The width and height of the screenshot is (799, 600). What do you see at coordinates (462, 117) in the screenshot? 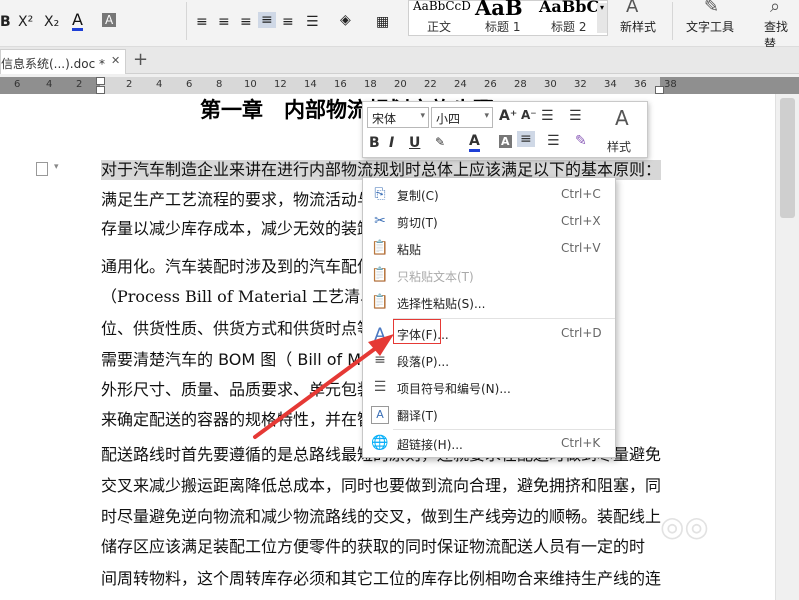
I see `font-size-select: 小四 ▾` at bounding box center [462, 117].